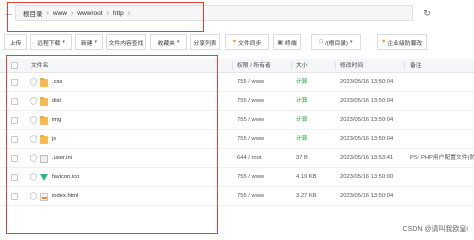 This screenshot has width=474, height=240. What do you see at coordinates (435, 229) in the screenshot?
I see `watermark: CSDN @请叫我欧皇i` at bounding box center [435, 229].